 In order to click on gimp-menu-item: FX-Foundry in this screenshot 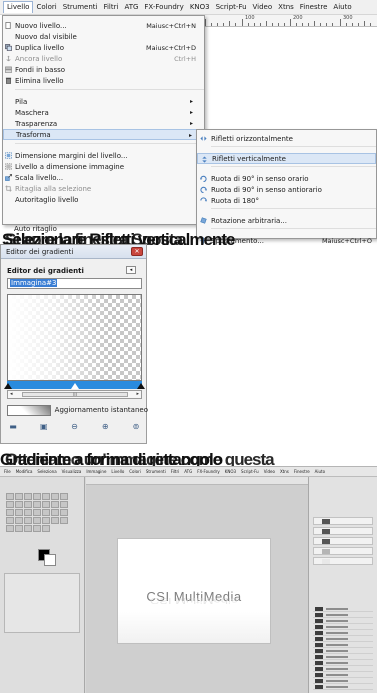, I will do `click(208, 471)`.